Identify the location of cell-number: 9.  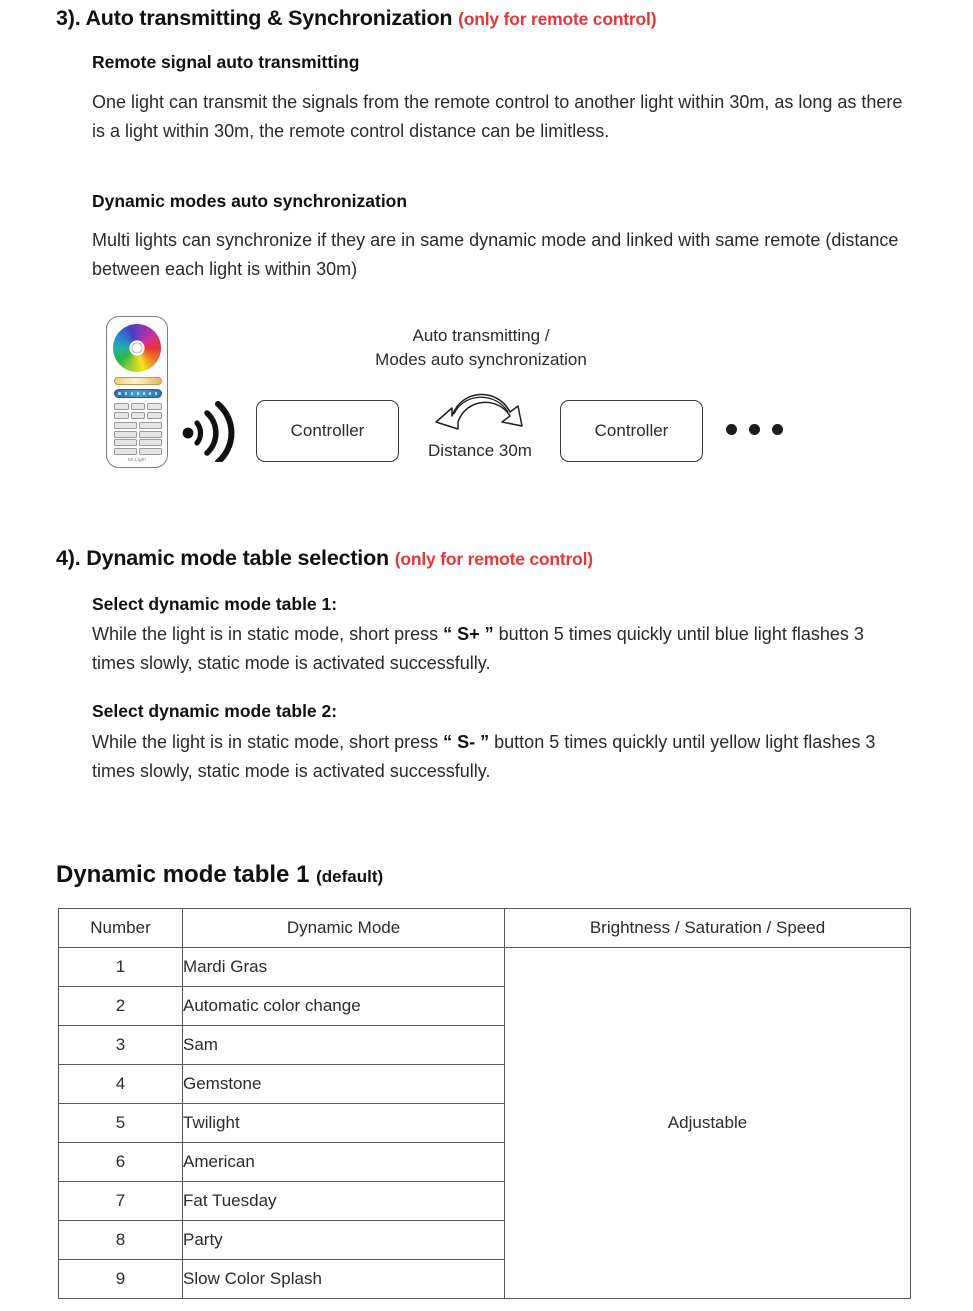
(120, 1279).